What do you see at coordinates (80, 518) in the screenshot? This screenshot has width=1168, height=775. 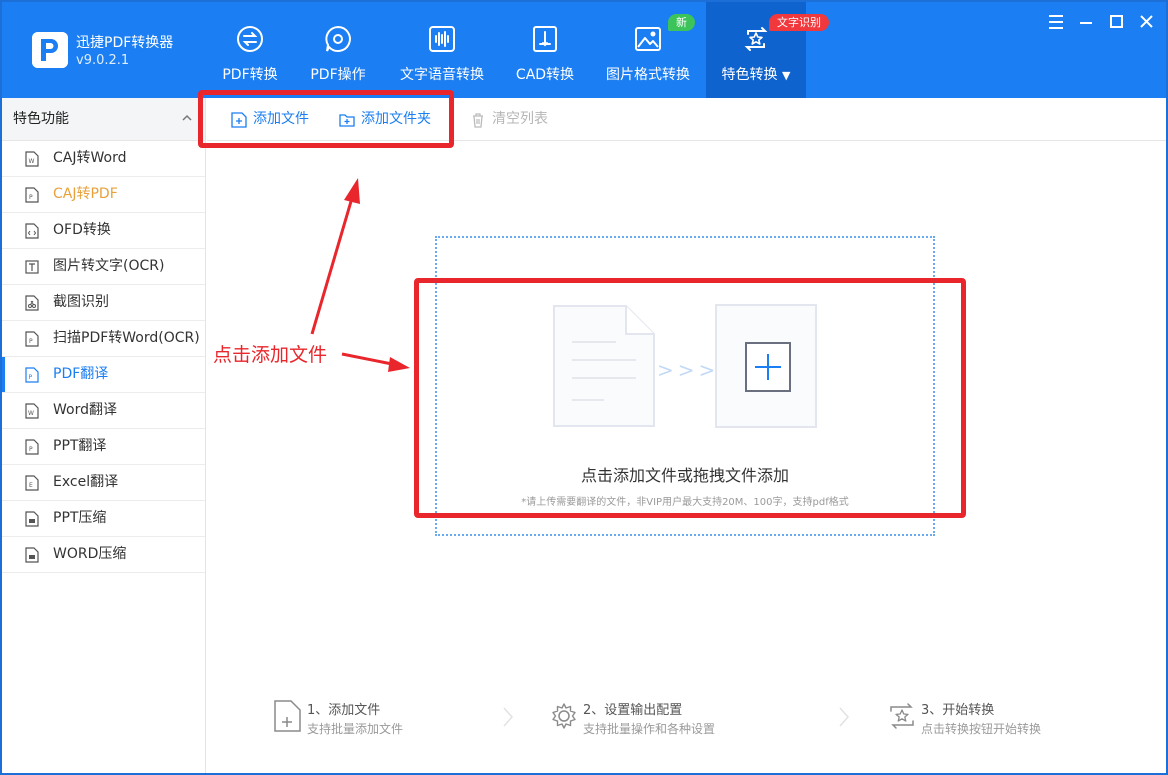 I see `sidebar-item-label: PPT压缩` at bounding box center [80, 518].